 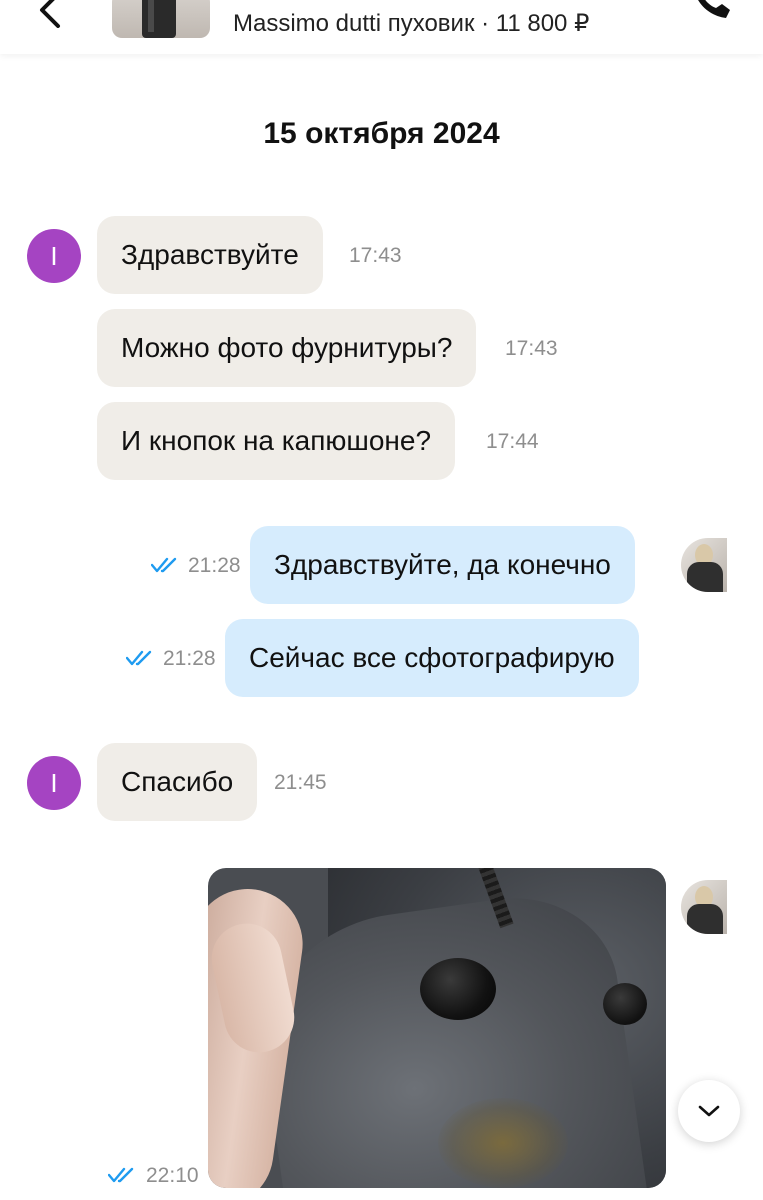 I want to click on scroll-to-bottom-button, so click(x=709, y=1111).